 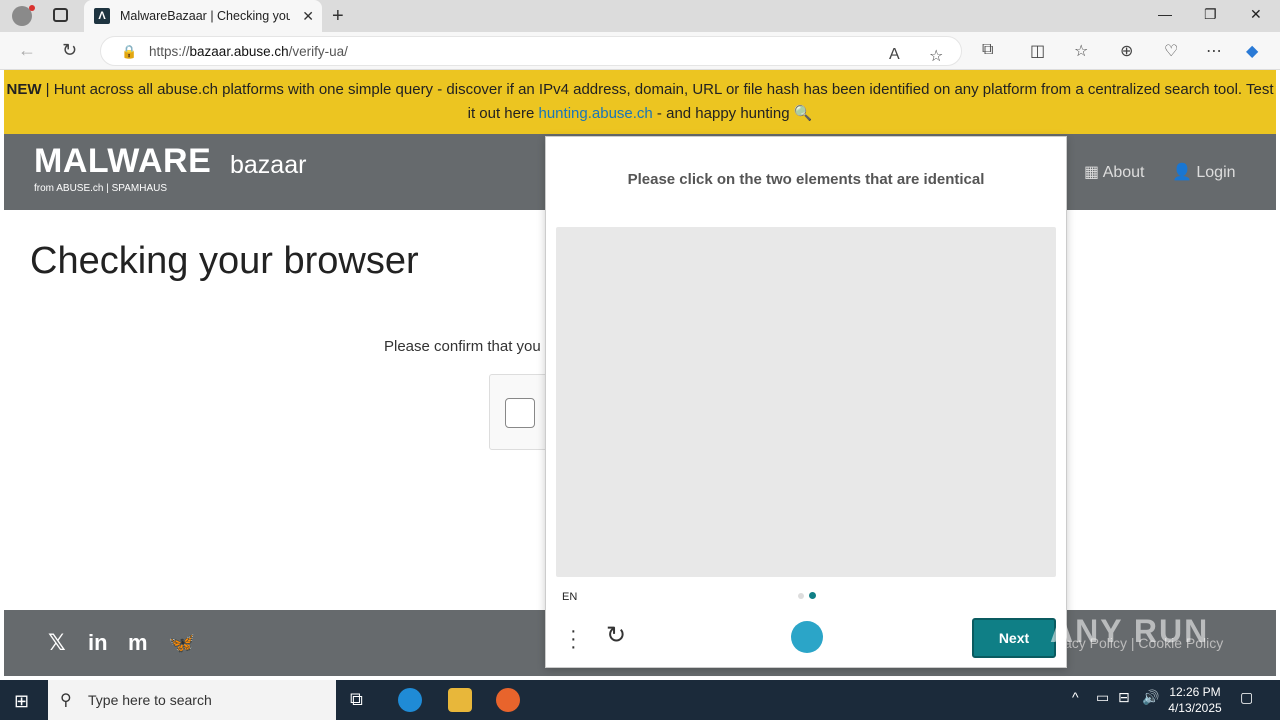 What do you see at coordinates (1081, 51) in the screenshot?
I see `favorites-icon: ☆` at bounding box center [1081, 51].